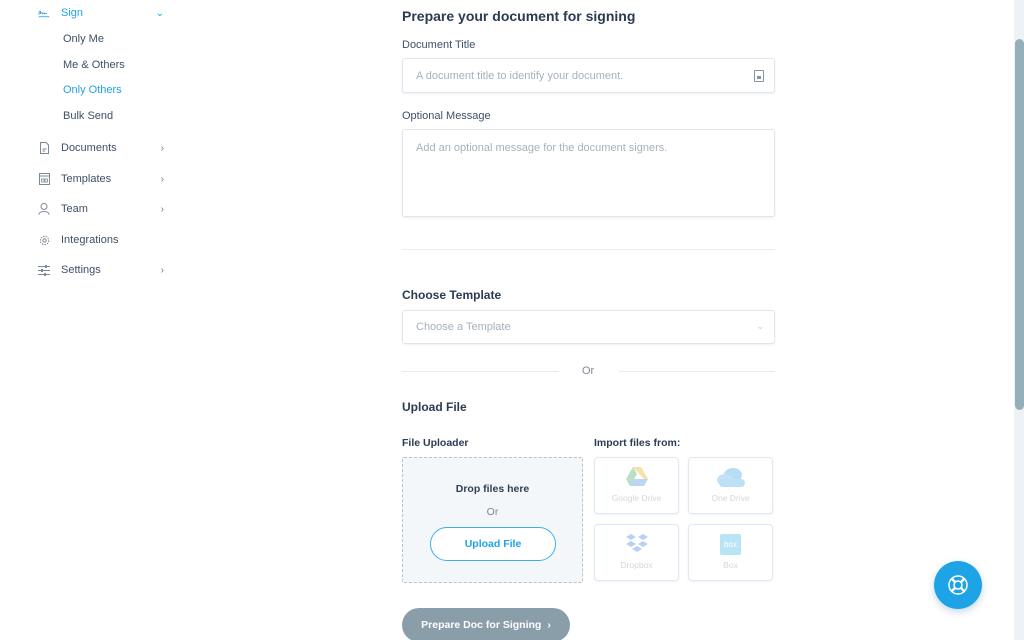  What do you see at coordinates (74, 209) in the screenshot?
I see `sidebar-item-label: Team` at bounding box center [74, 209].